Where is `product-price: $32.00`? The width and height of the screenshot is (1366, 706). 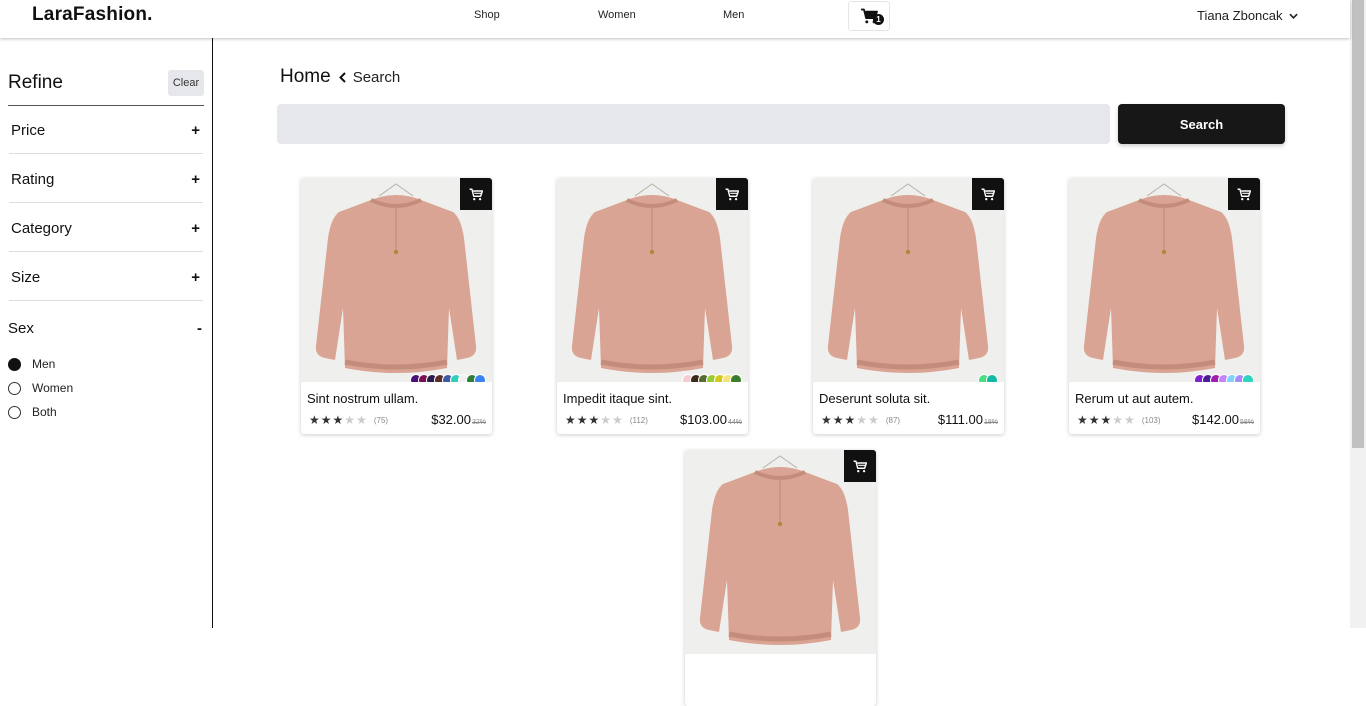
product-price: $32.00 is located at coordinates (451, 419).